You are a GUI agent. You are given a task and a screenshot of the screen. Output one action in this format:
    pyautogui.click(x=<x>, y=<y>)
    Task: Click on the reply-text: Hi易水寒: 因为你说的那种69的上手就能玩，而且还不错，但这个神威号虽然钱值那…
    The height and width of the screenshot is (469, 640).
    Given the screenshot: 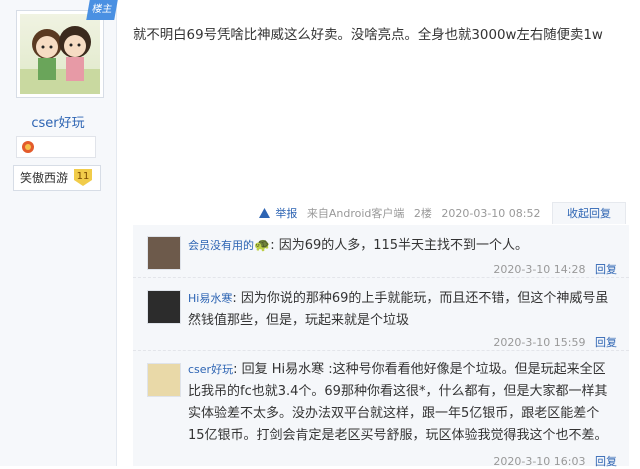 What is the action you would take?
    pyautogui.click(x=400, y=310)
    